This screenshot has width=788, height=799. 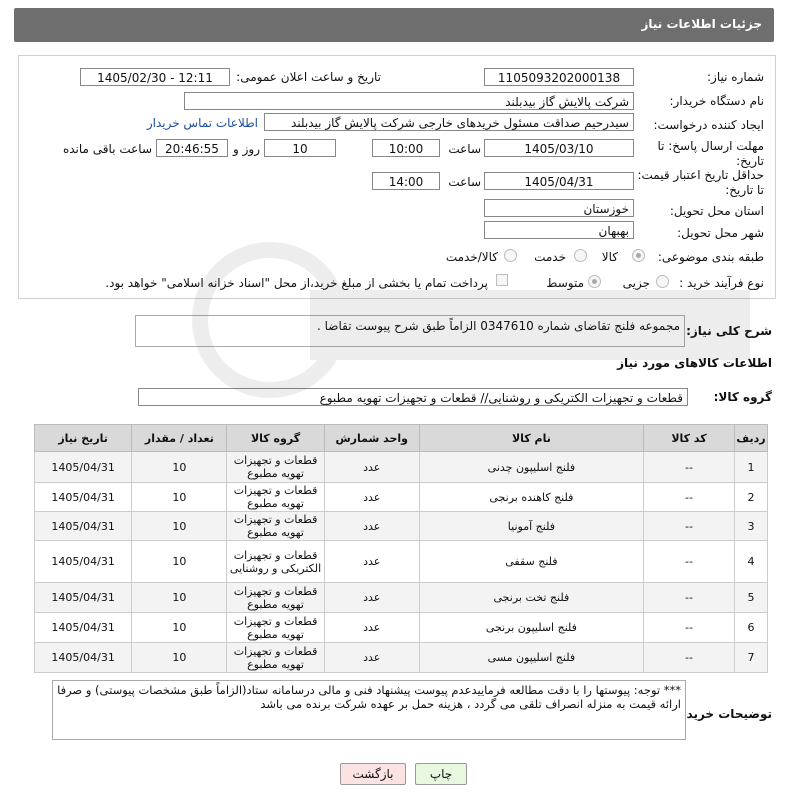 I want to click on item-group: قطعات و تجهیزات الکتریکی و روشنایی, so click(x=275, y=561).